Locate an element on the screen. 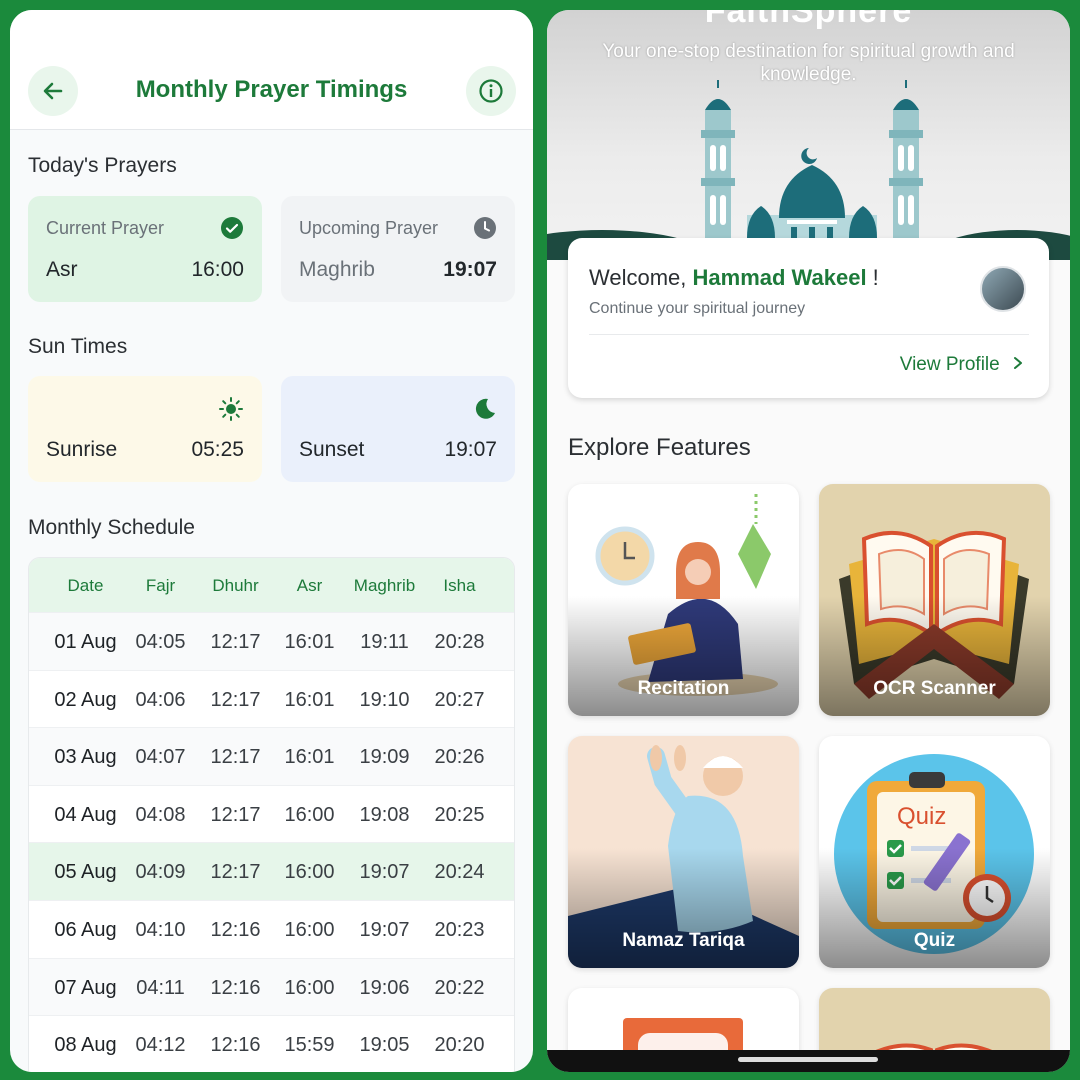  date-cell: 02 Aug is located at coordinates (85, 699).